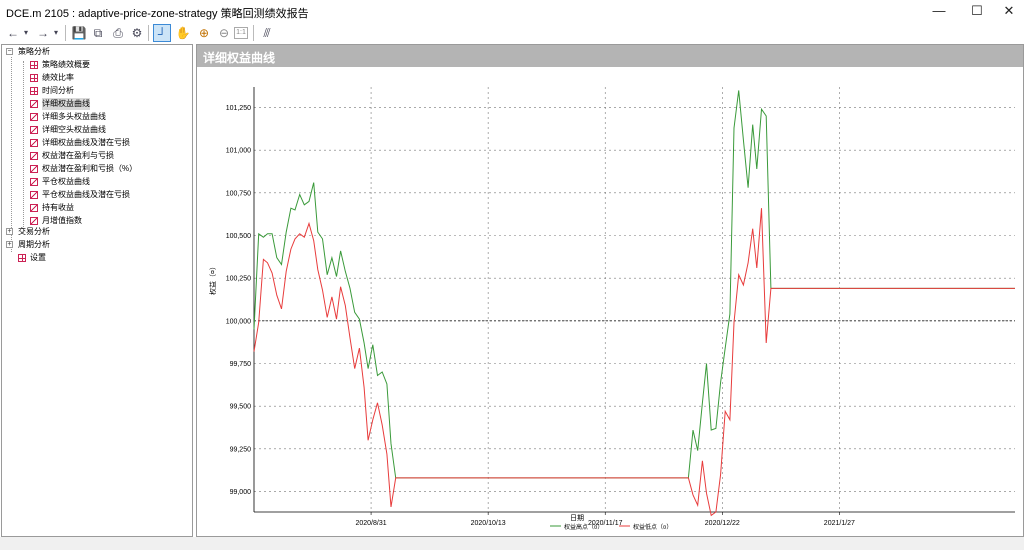  Describe the element at coordinates (79, 33) in the screenshot. I see `save-icon: 💾` at that location.